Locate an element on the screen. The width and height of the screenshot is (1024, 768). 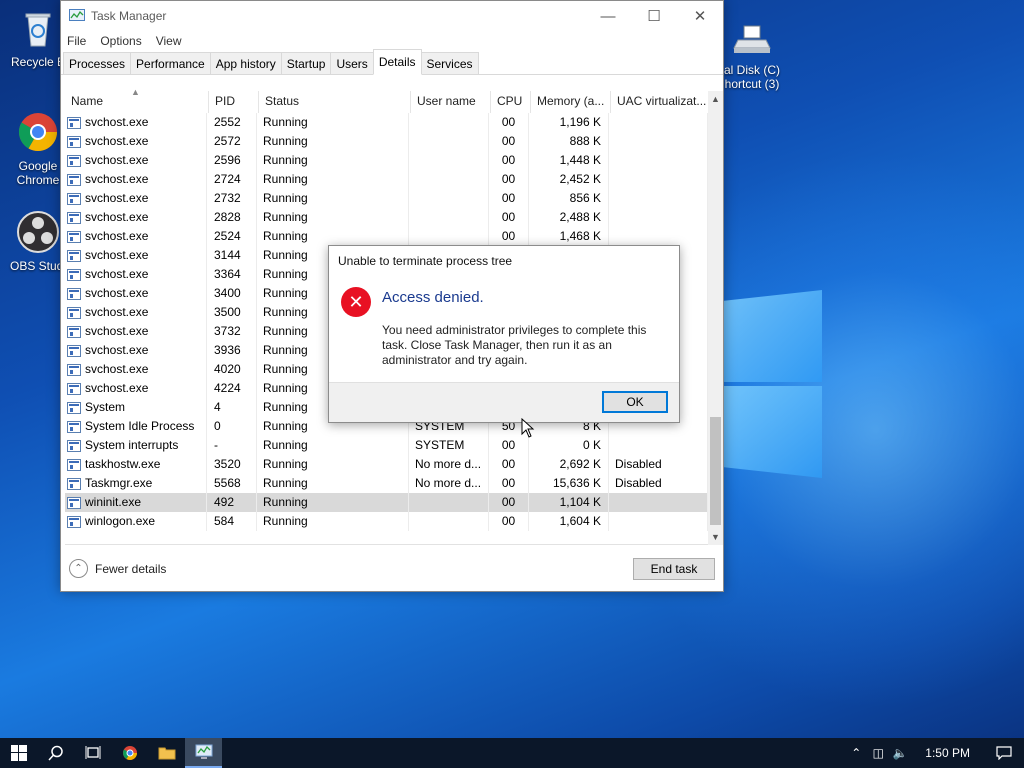
title-bar: Task Manager — ☐ ✕ is located at coordinates (392, 16).